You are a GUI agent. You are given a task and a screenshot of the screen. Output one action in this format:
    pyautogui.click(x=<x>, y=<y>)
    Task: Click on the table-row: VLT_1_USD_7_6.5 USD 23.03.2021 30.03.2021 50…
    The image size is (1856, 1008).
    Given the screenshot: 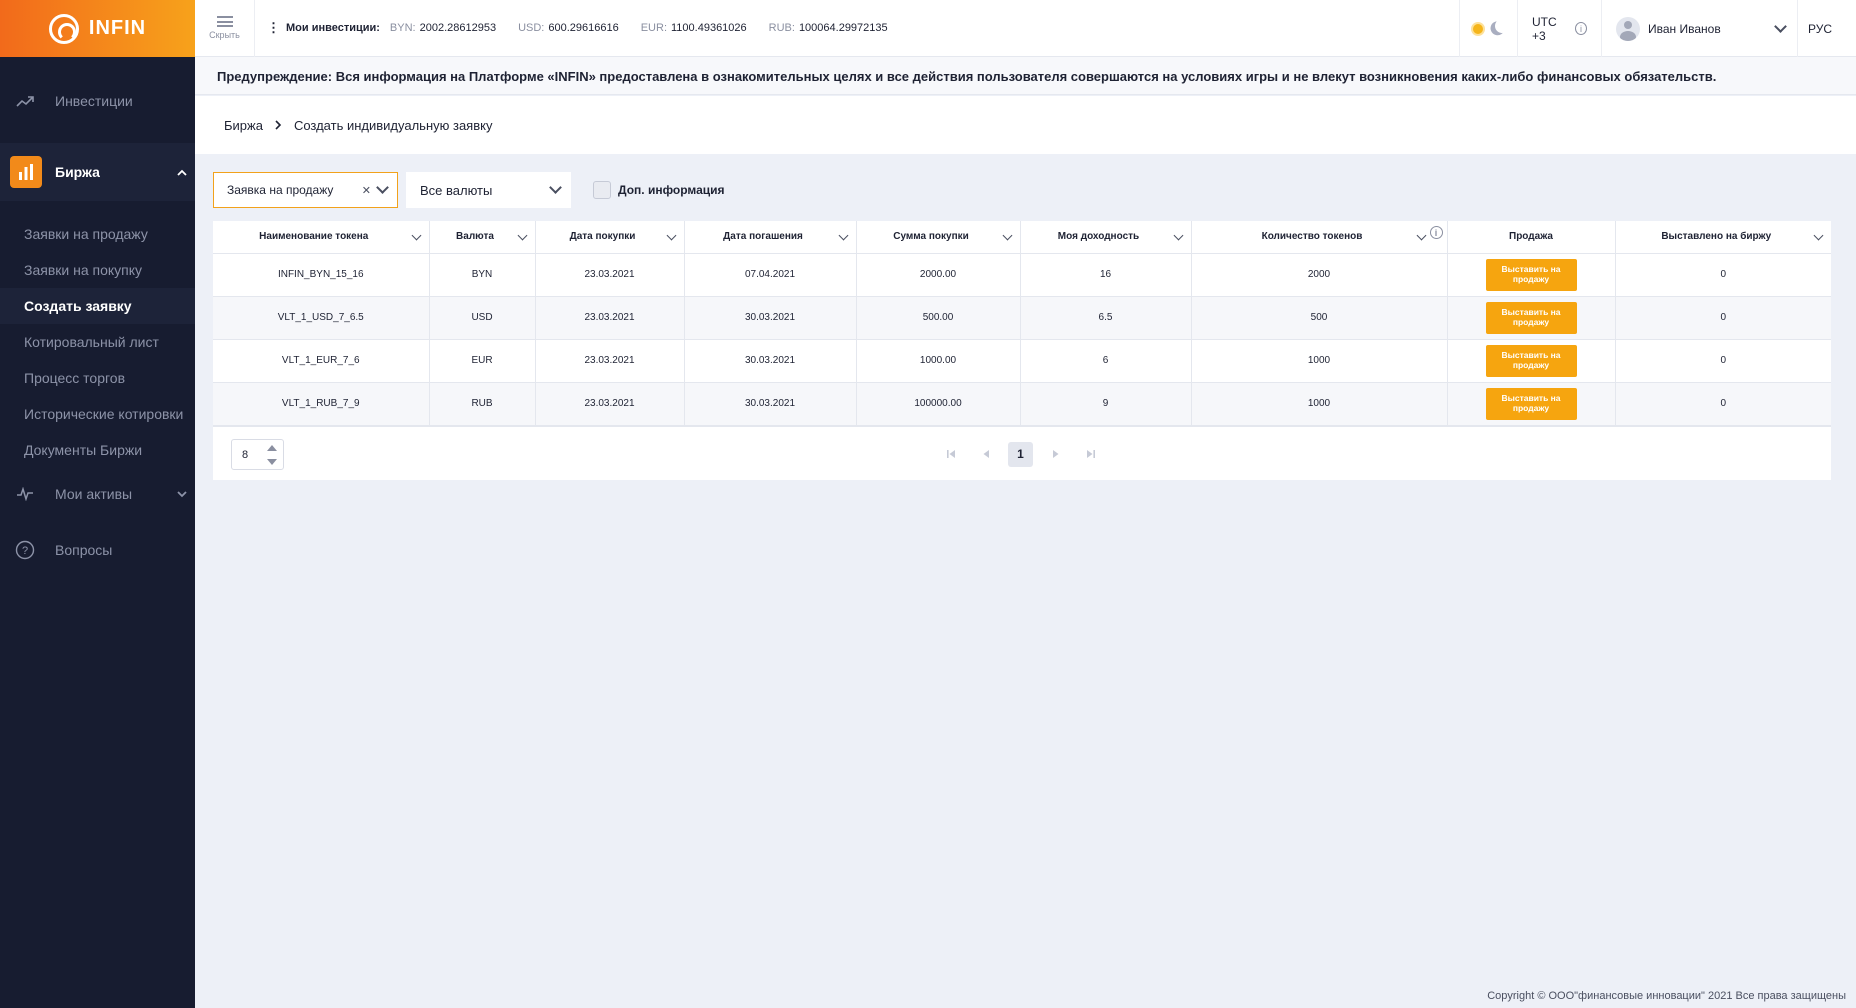 What is the action you would take?
    pyautogui.click(x=1022, y=318)
    